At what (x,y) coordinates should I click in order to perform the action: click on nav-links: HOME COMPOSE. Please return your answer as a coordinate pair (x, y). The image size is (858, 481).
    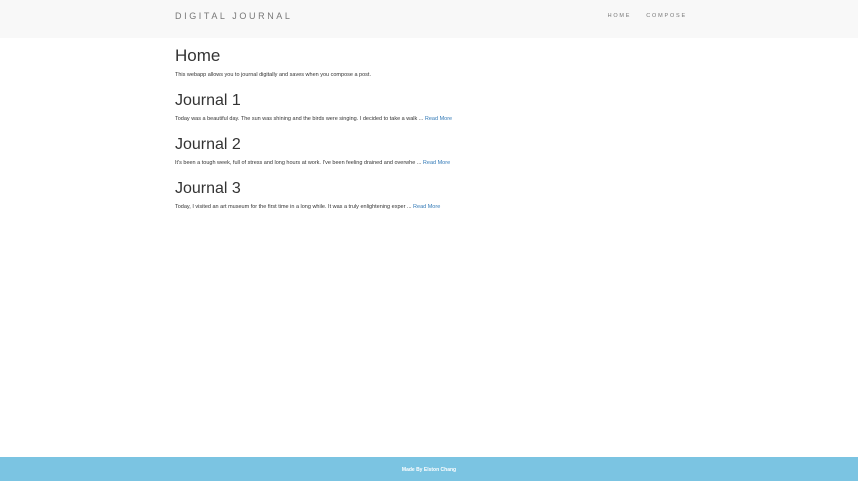
    Looking at the image, I should click on (647, 16).